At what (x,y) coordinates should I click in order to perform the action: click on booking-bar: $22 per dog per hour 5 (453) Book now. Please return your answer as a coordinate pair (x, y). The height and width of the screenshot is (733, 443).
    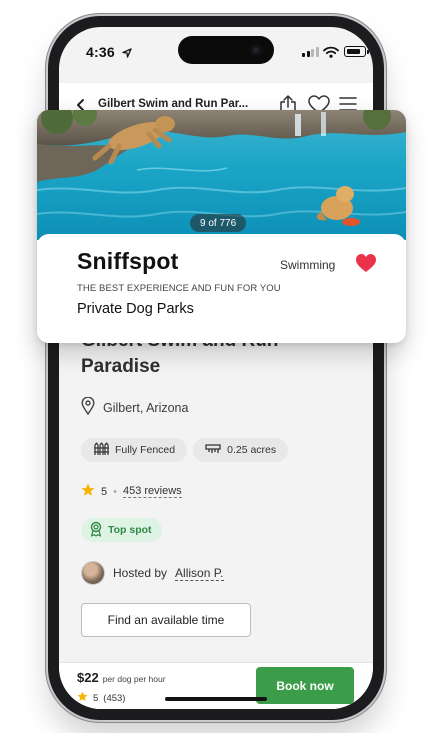
    Looking at the image, I should click on (216, 685).